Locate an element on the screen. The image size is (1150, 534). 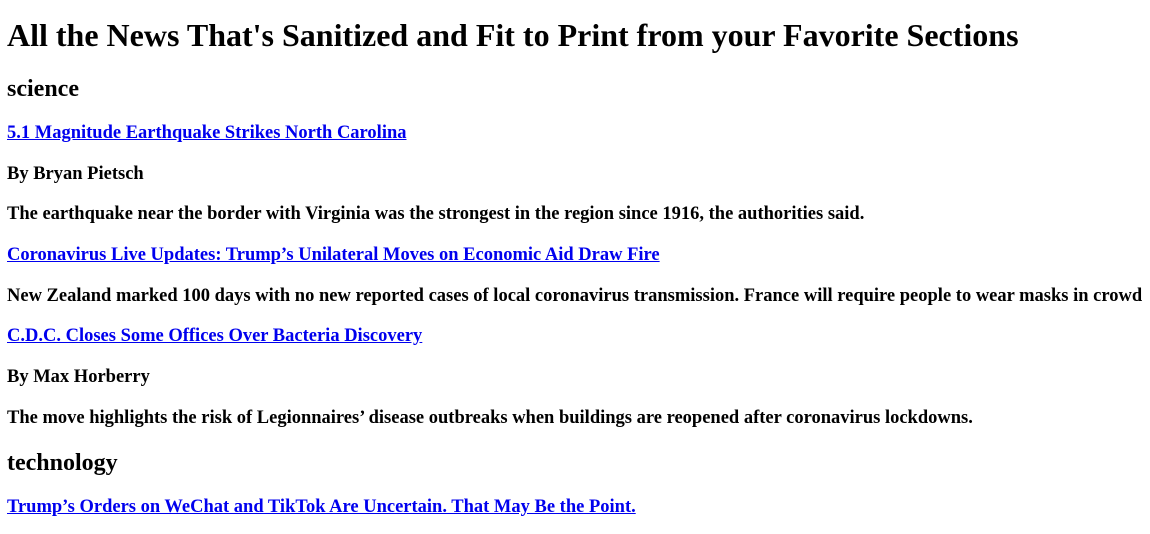
article-byline: By Bryan Pietsch is located at coordinates (75, 174).